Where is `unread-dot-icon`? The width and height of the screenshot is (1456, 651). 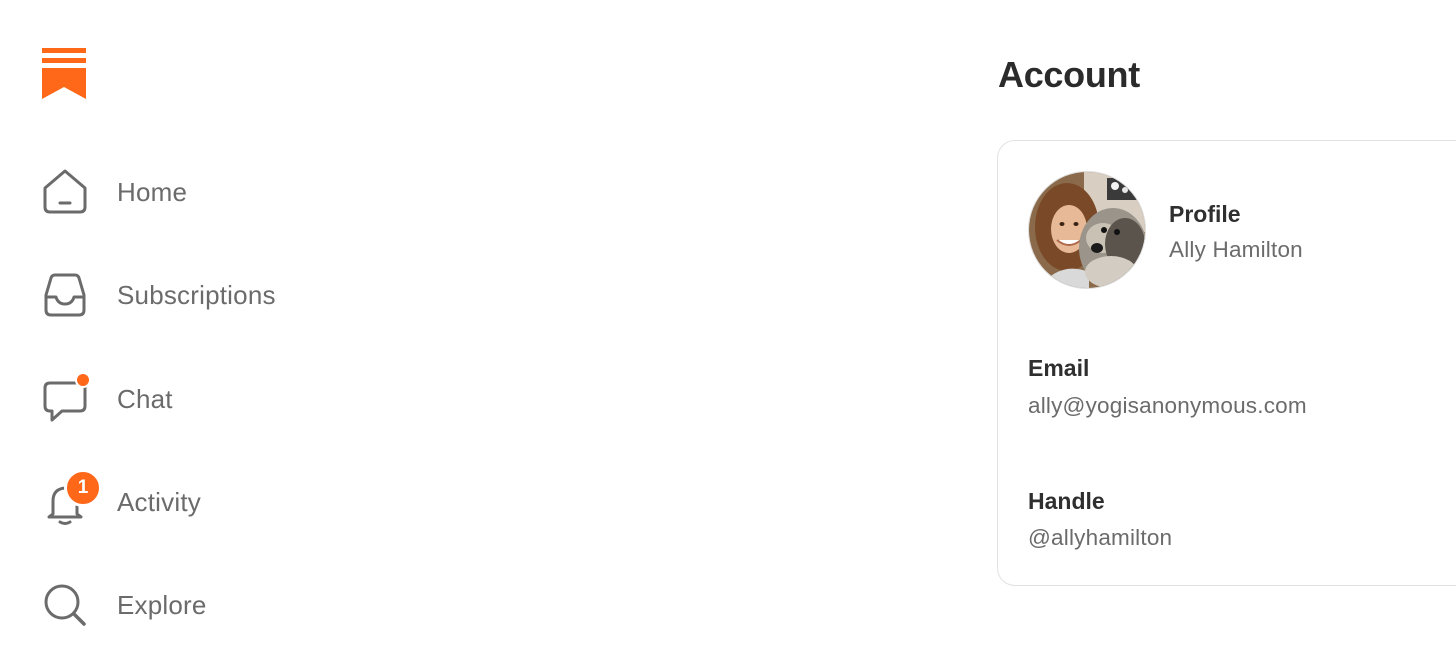
unread-dot-icon is located at coordinates (82, 381).